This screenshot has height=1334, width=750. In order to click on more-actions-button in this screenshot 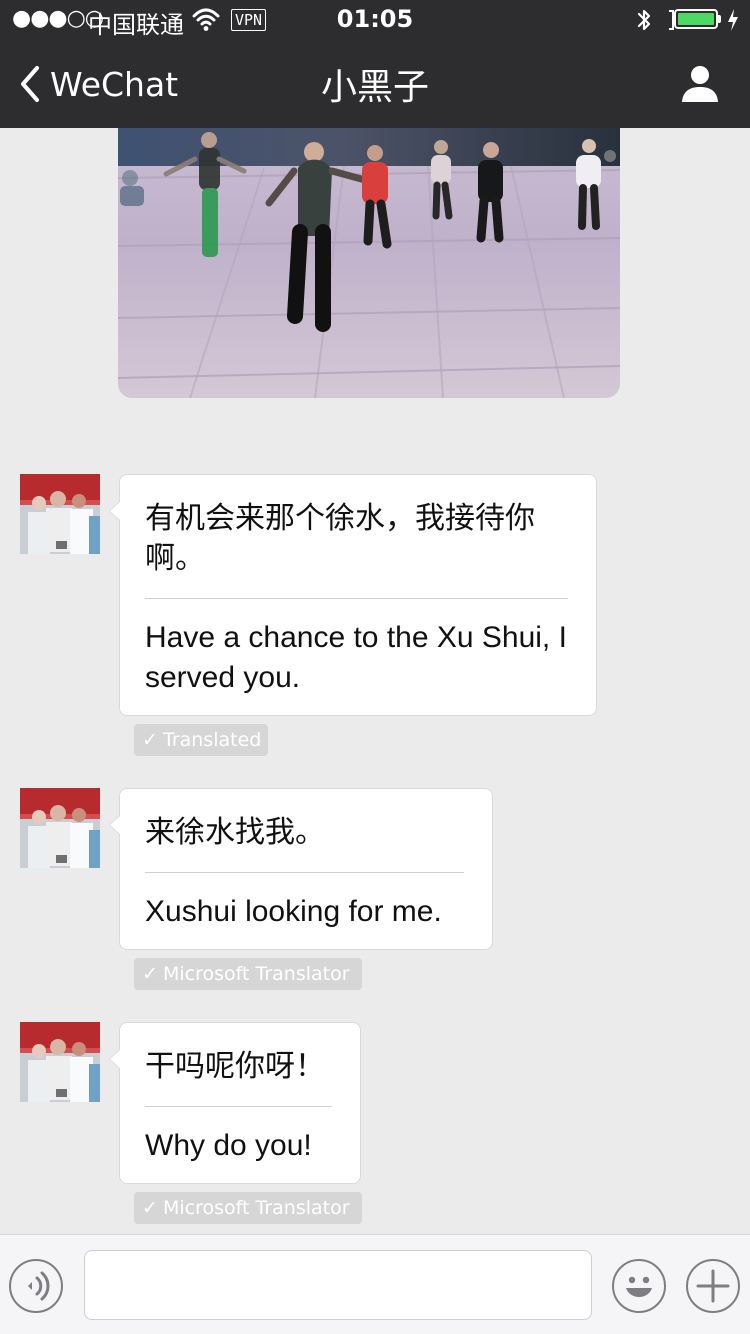, I will do `click(713, 1286)`.